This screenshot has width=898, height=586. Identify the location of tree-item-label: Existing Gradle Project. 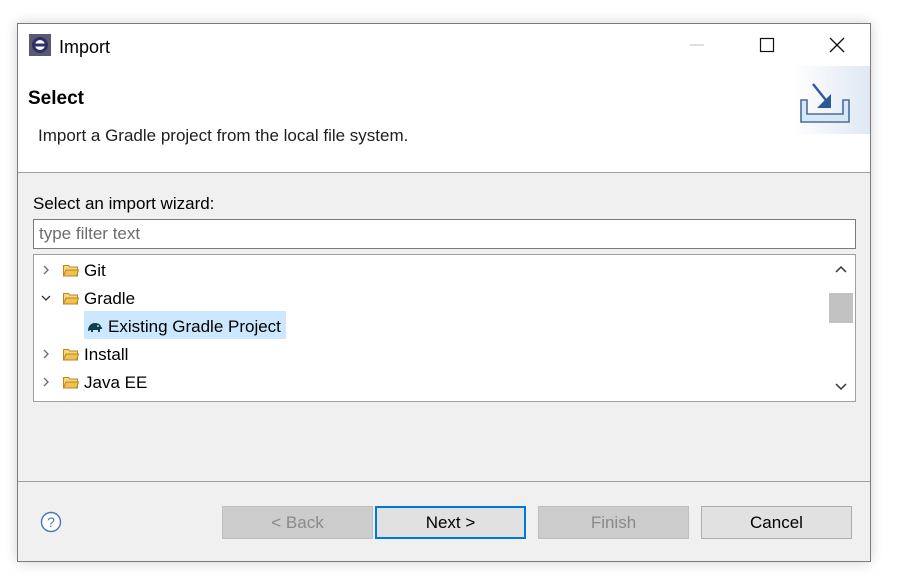
(194, 326).